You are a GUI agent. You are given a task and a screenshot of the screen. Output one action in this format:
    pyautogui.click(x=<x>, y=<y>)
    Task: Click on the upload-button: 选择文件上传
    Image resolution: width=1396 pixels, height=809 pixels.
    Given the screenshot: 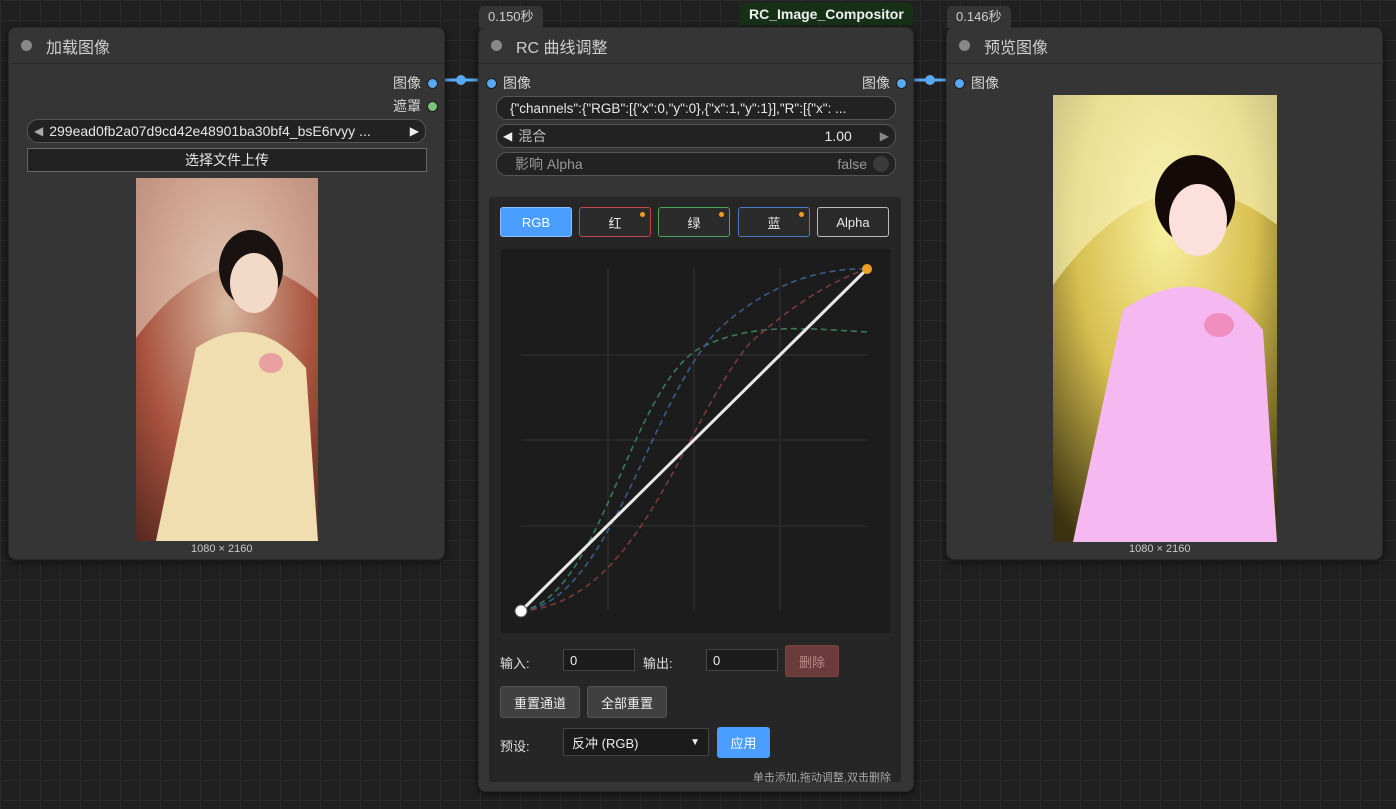 What is the action you would take?
    pyautogui.click(x=227, y=160)
    